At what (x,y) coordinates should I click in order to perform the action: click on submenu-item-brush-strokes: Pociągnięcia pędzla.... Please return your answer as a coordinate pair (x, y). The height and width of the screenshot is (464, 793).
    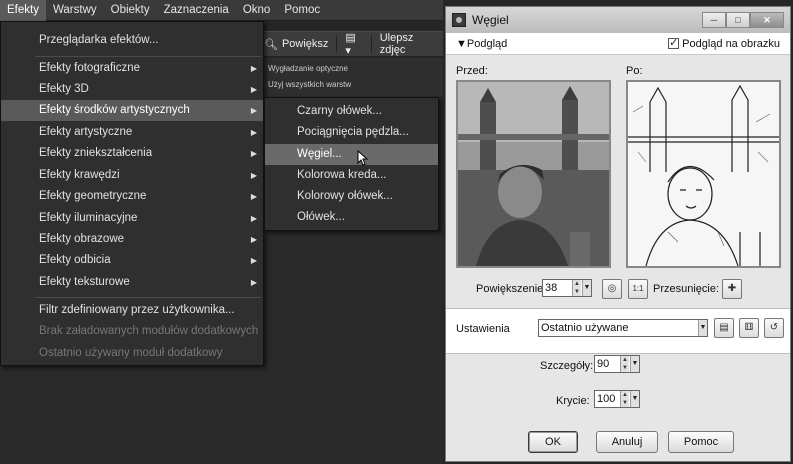
    Looking at the image, I should click on (351, 132).